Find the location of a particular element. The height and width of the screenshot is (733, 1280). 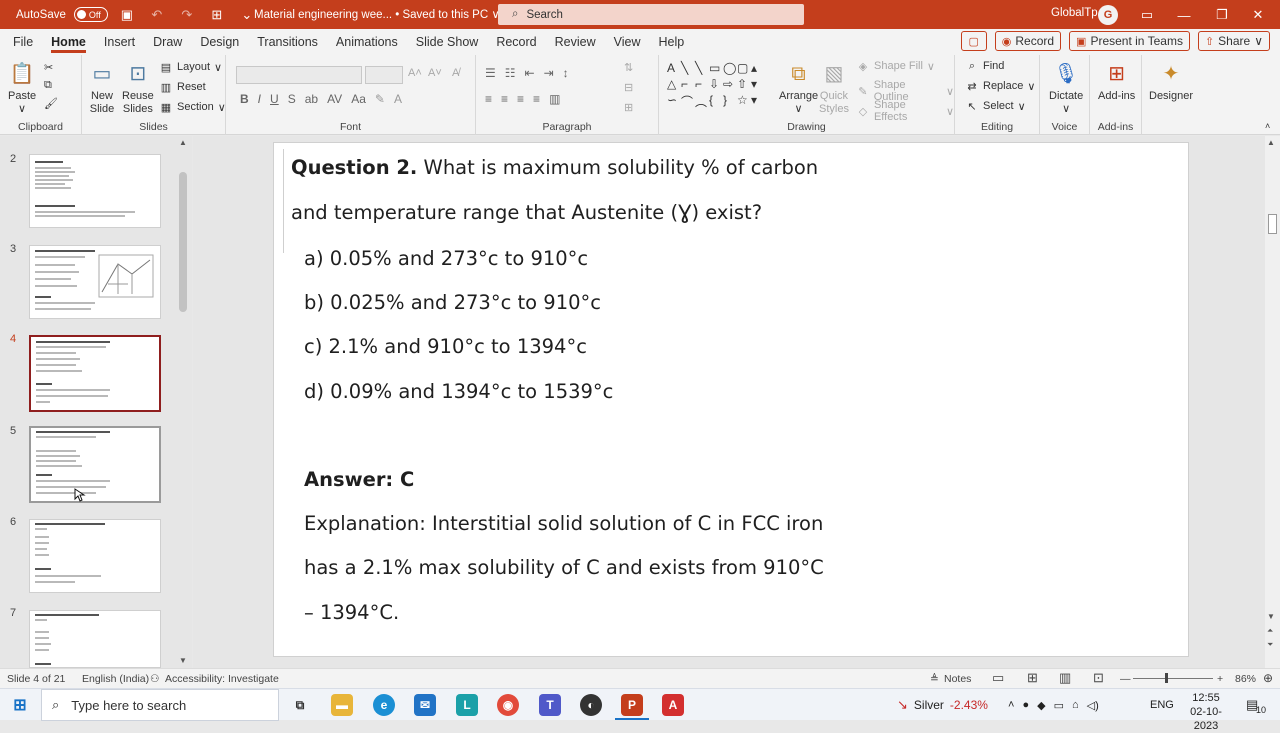

zoom-out-icon: — is located at coordinates (1125, 679).